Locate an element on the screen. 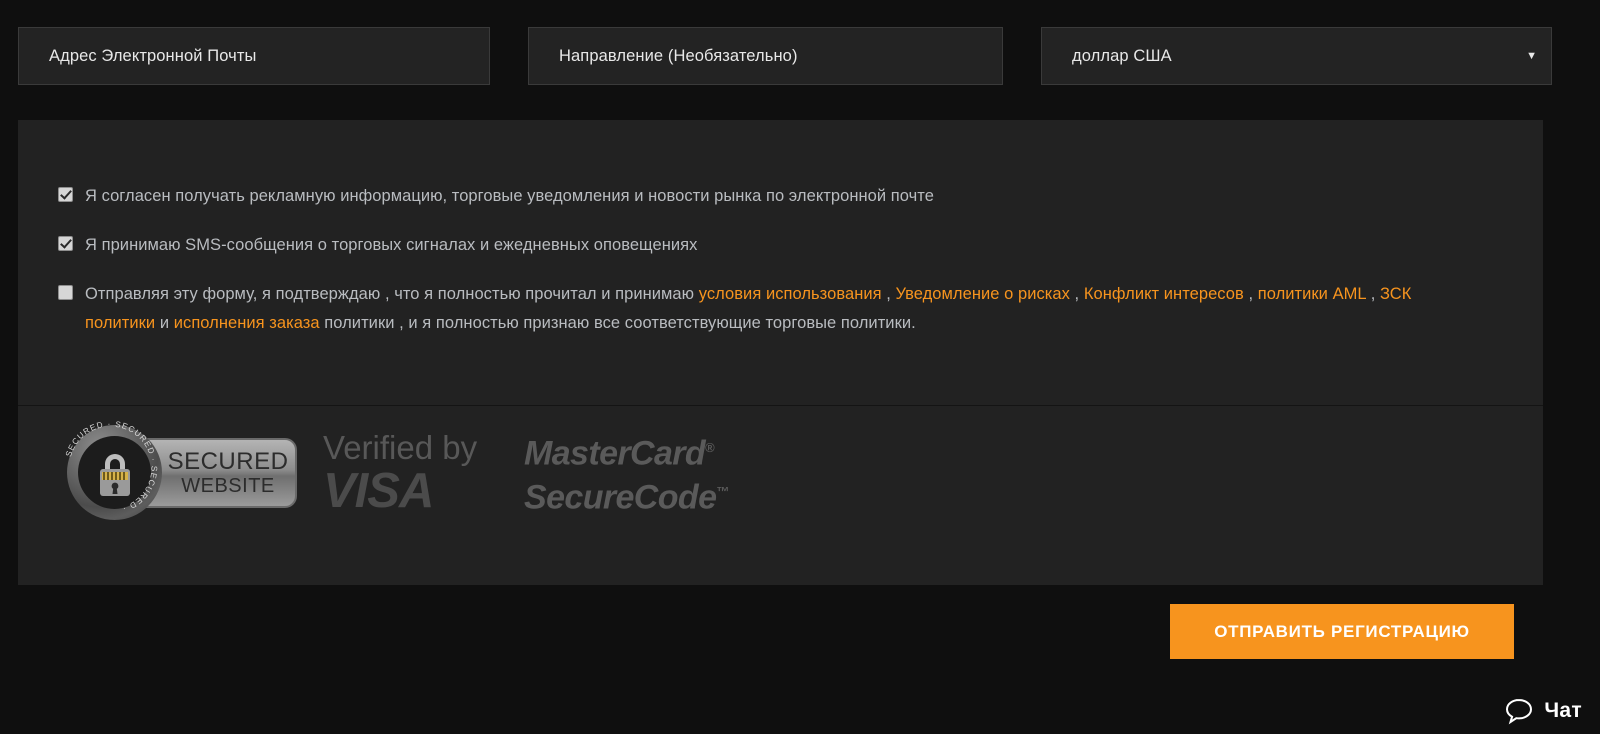 The height and width of the screenshot is (734, 1600). secured-line2: WEBSITE is located at coordinates (228, 485).